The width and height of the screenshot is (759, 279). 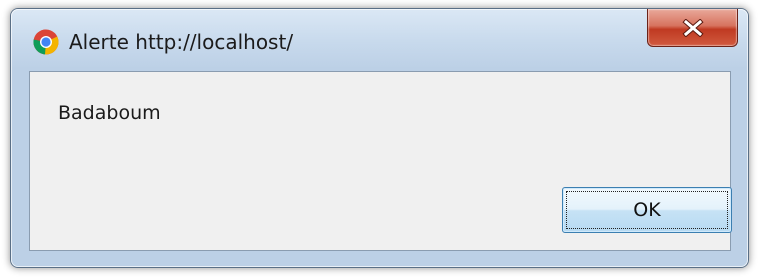 I want to click on close-icon, so click(x=692, y=27).